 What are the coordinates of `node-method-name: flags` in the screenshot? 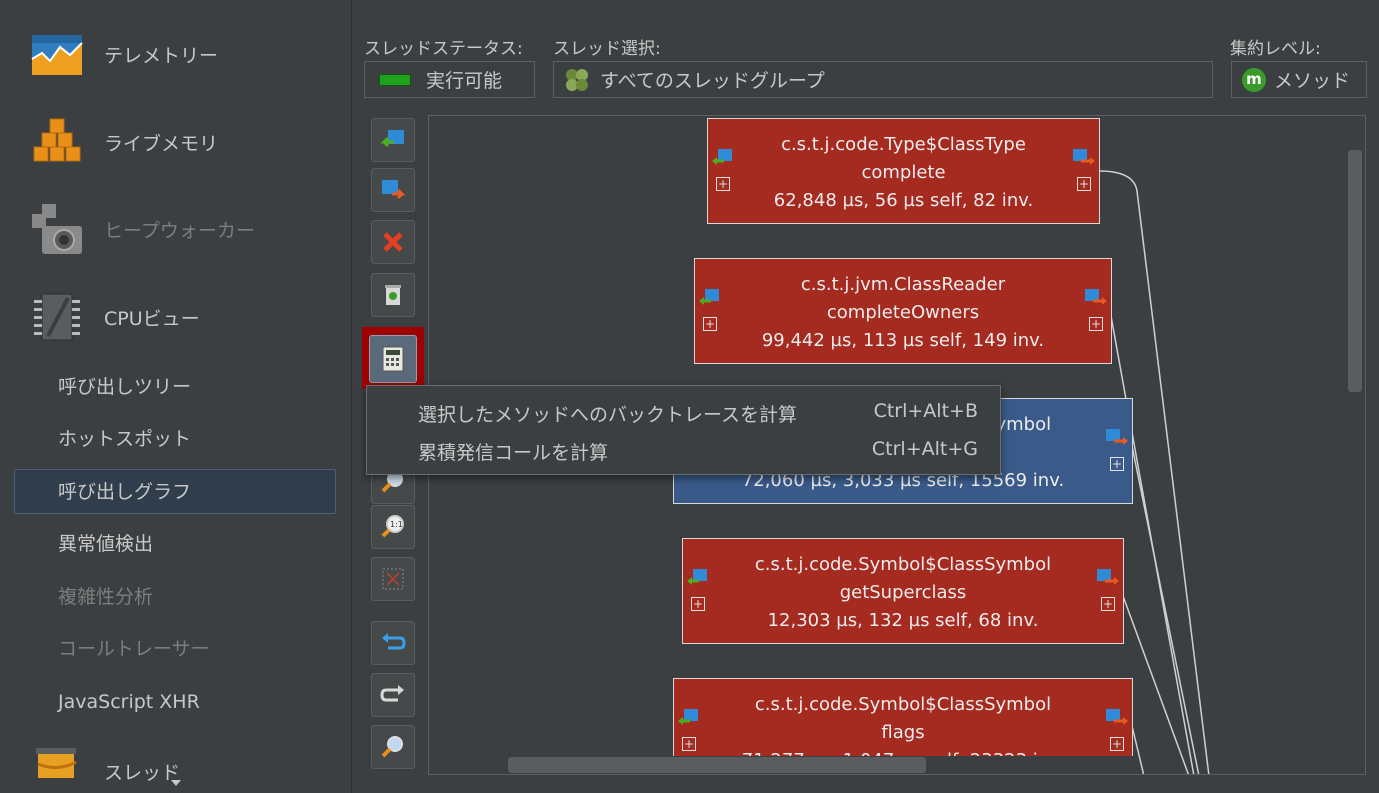 It's located at (903, 732).